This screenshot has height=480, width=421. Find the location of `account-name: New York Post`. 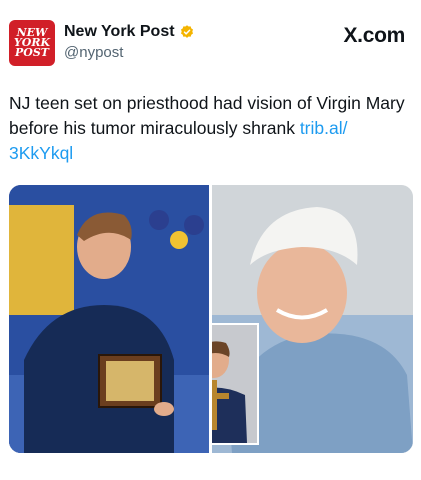

account-name: New York Post is located at coordinates (129, 32).